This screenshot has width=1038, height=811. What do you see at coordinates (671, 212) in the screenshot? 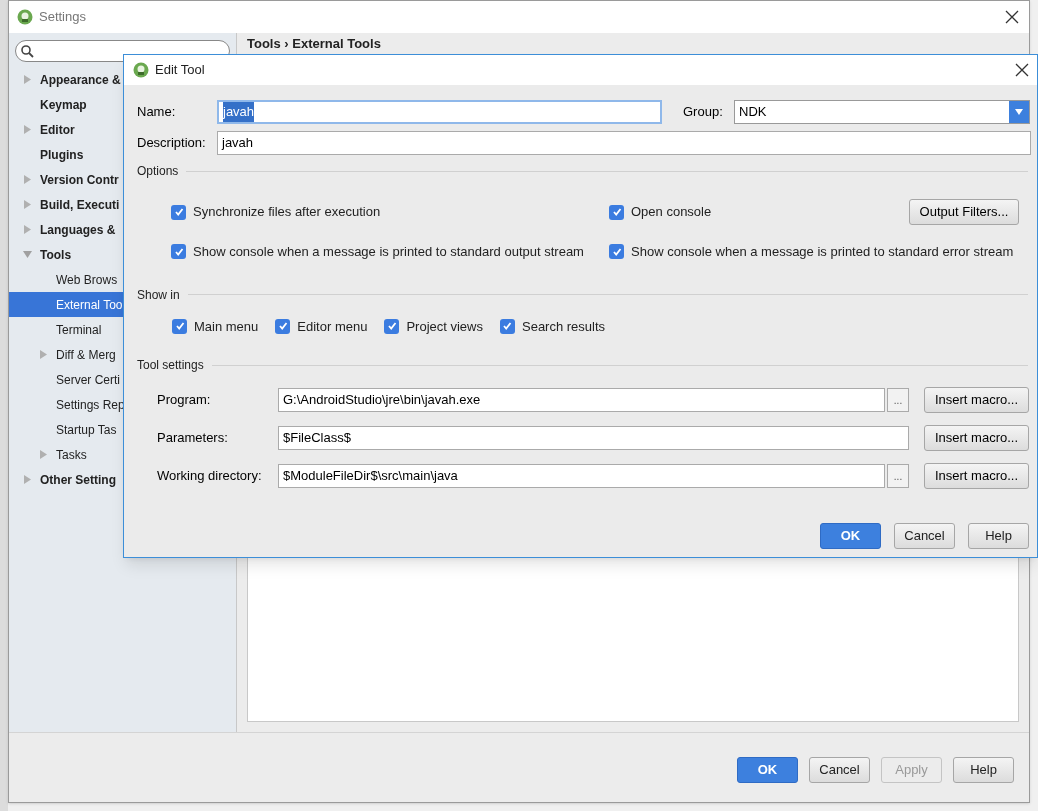
I see `checkbox-label: Open console` at bounding box center [671, 212].